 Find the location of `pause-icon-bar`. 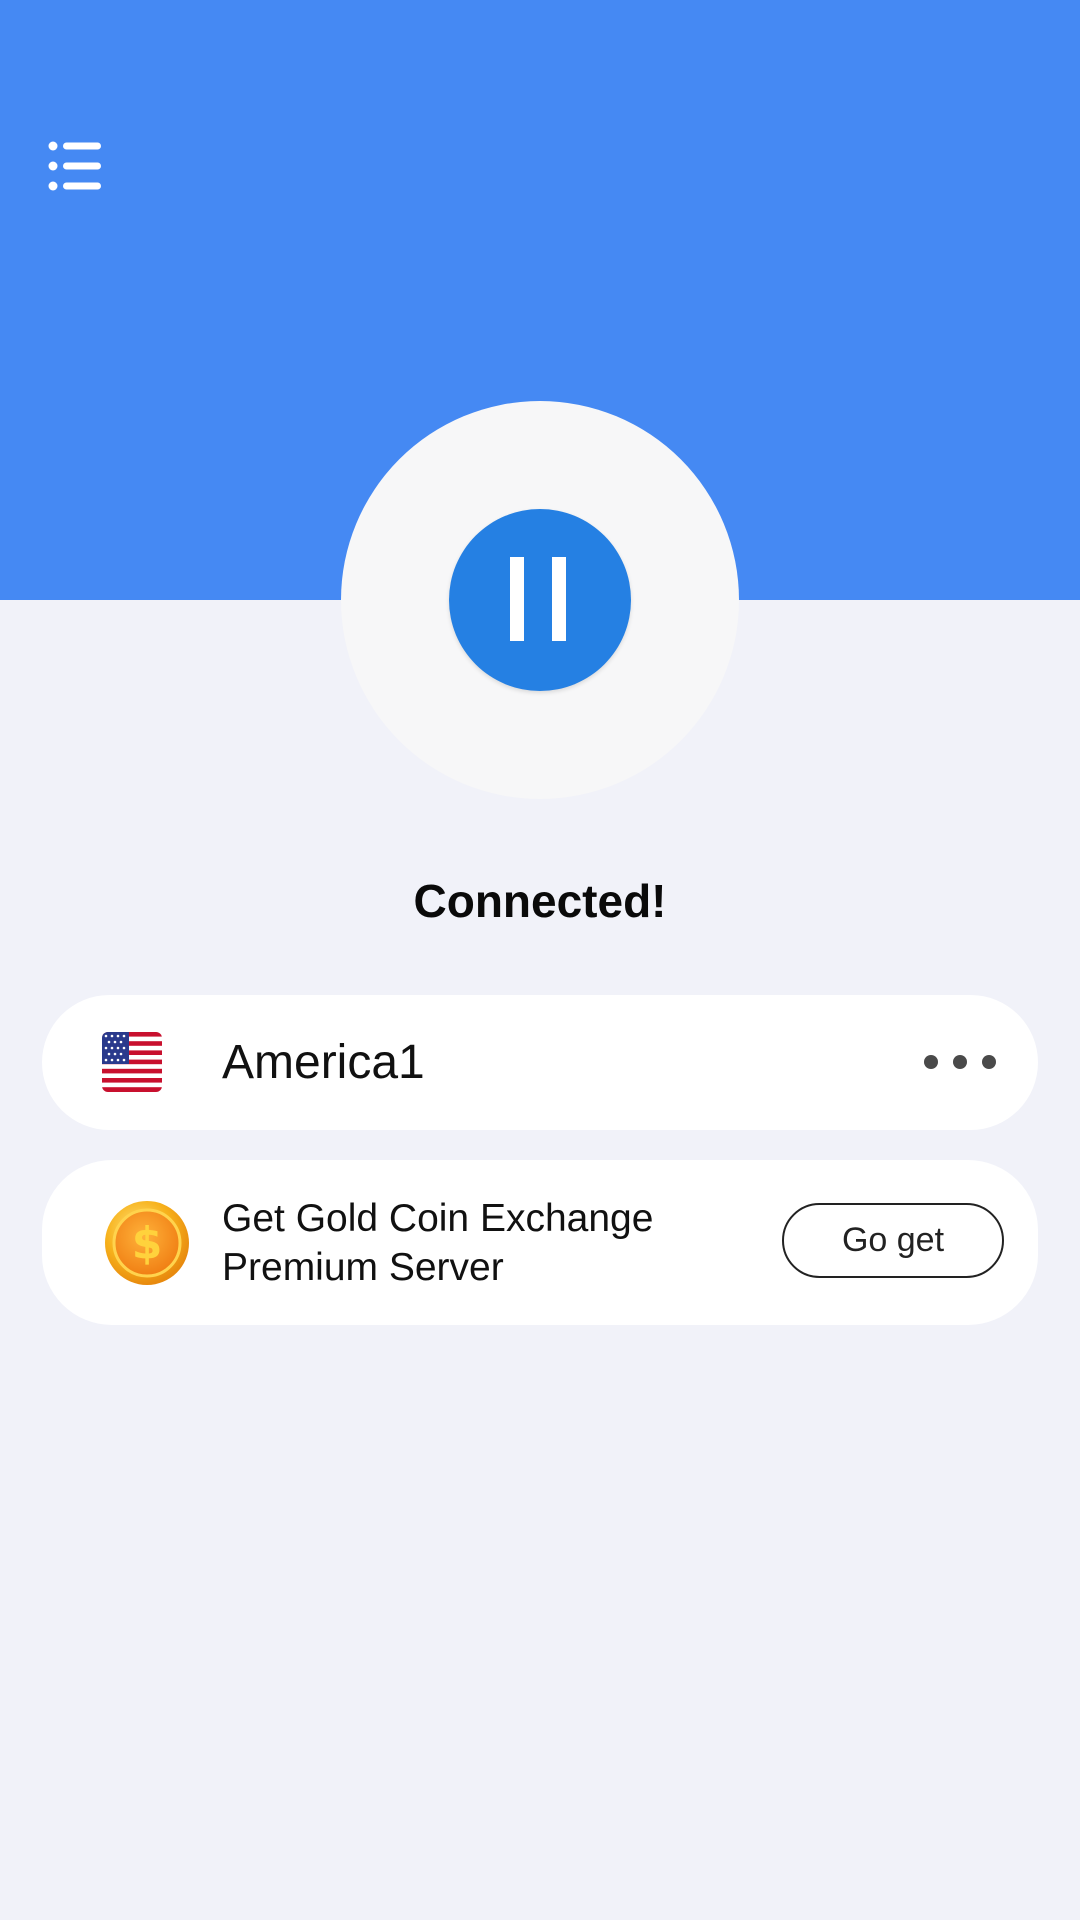

pause-icon-bar is located at coordinates (559, 599).